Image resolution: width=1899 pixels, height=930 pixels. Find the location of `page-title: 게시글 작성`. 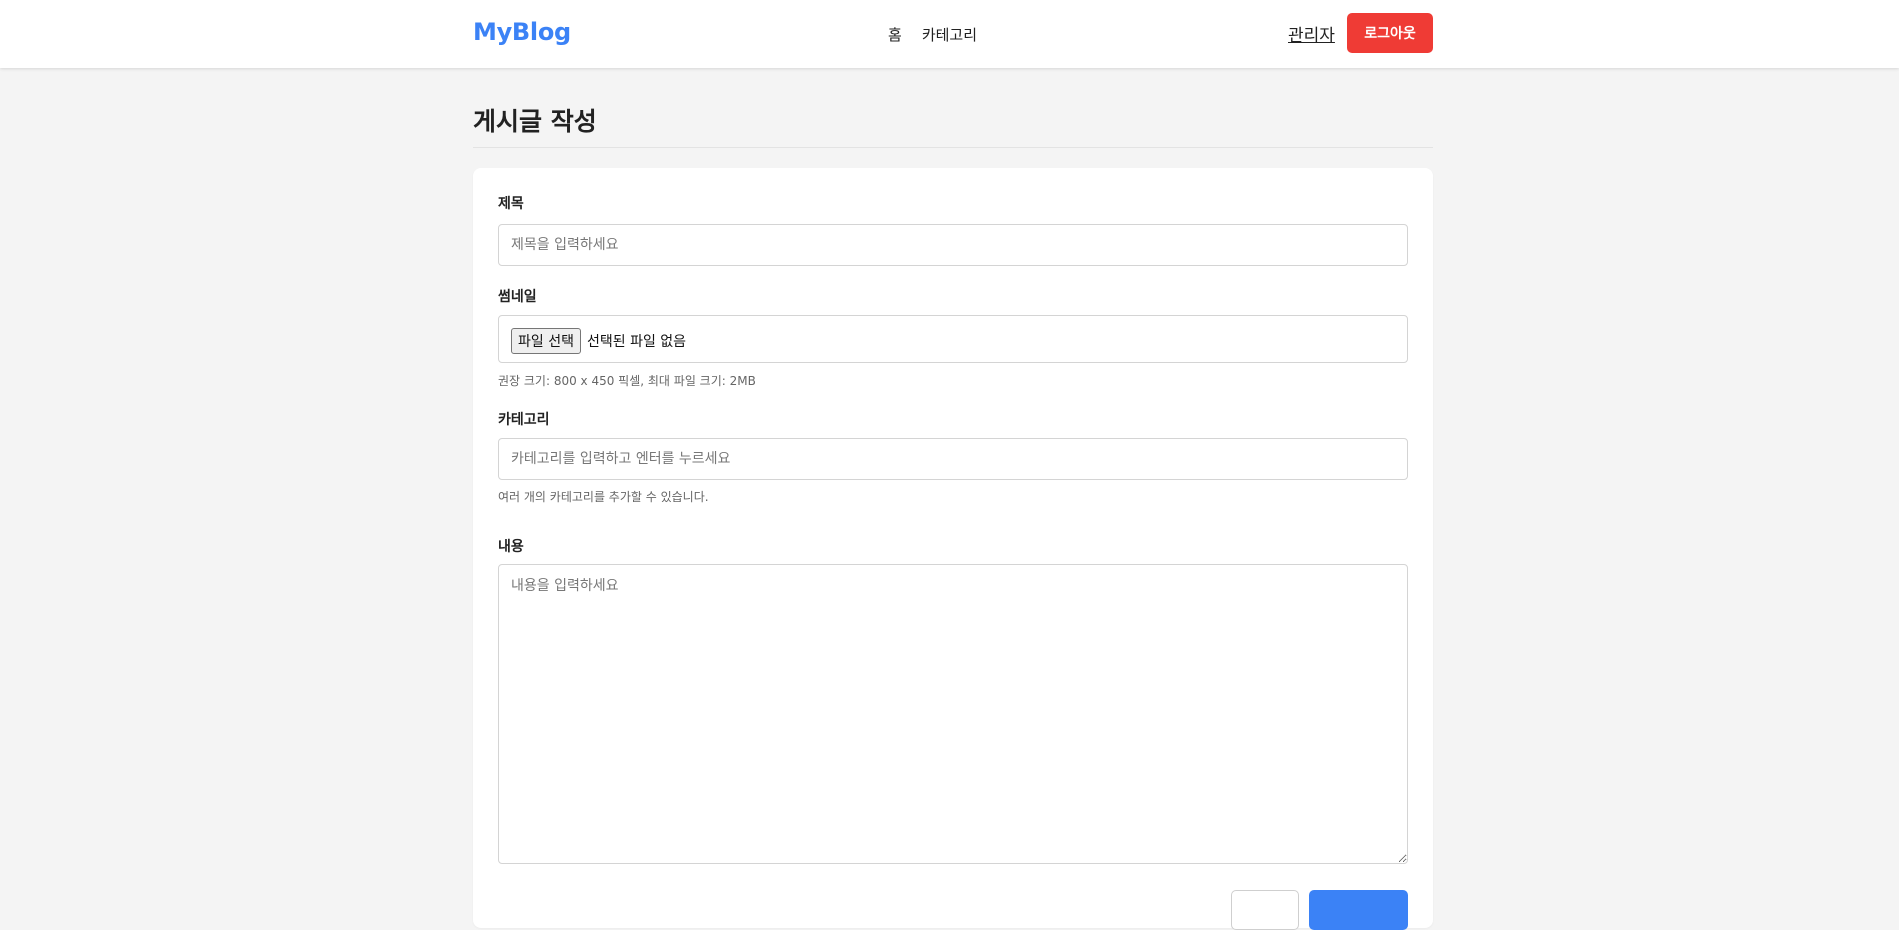

page-title: 게시글 작성 is located at coordinates (535, 121).